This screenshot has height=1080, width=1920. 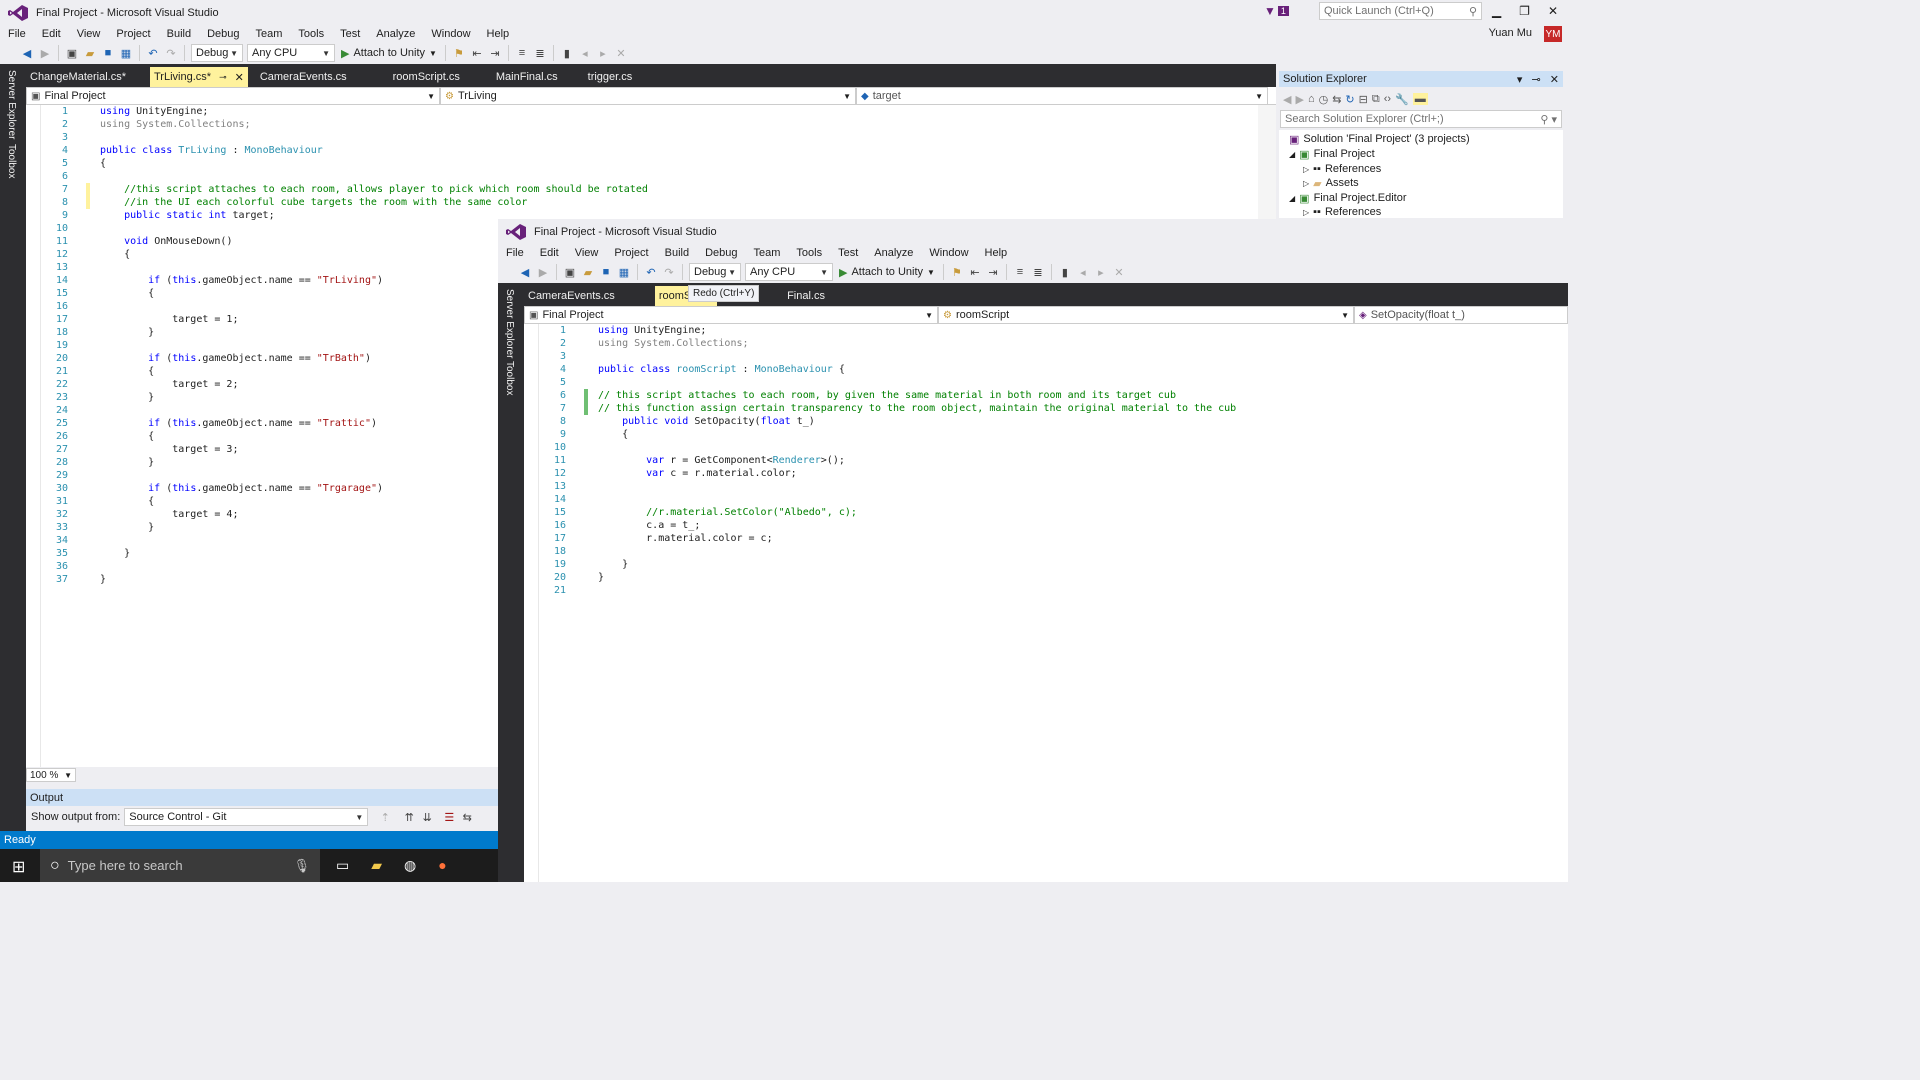 I want to click on project-dropdown: ▣ Final Project ▼, so click(x=233, y=96).